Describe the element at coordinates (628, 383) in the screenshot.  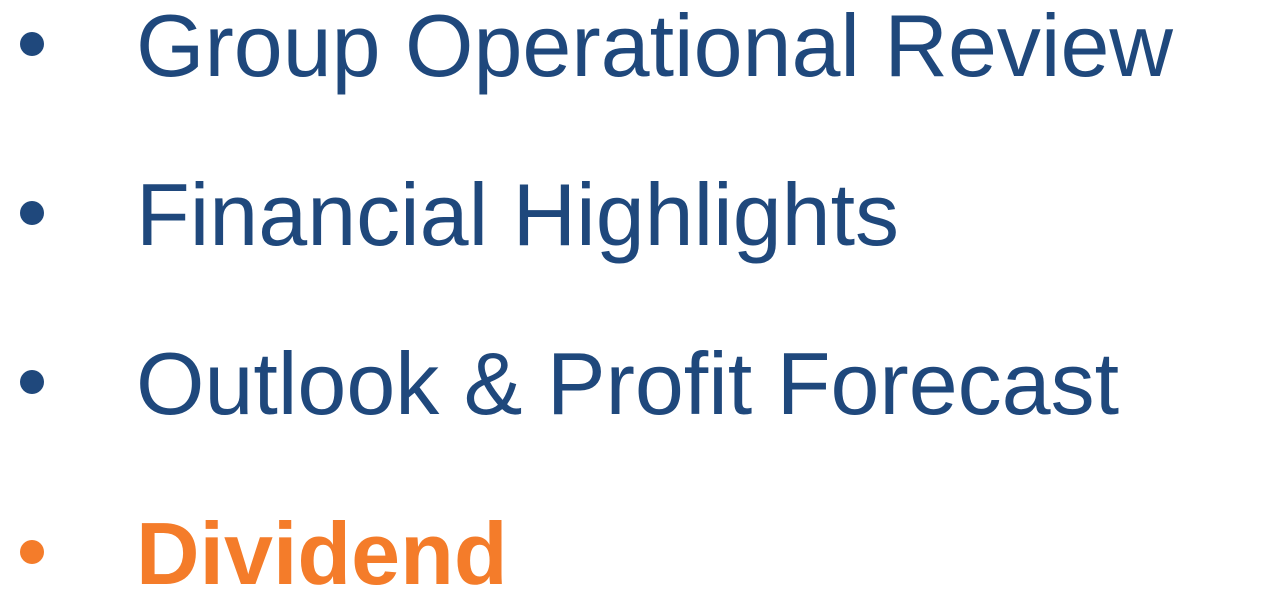
I see `agenda-item-label: Outlook & Profit Forecast` at that location.